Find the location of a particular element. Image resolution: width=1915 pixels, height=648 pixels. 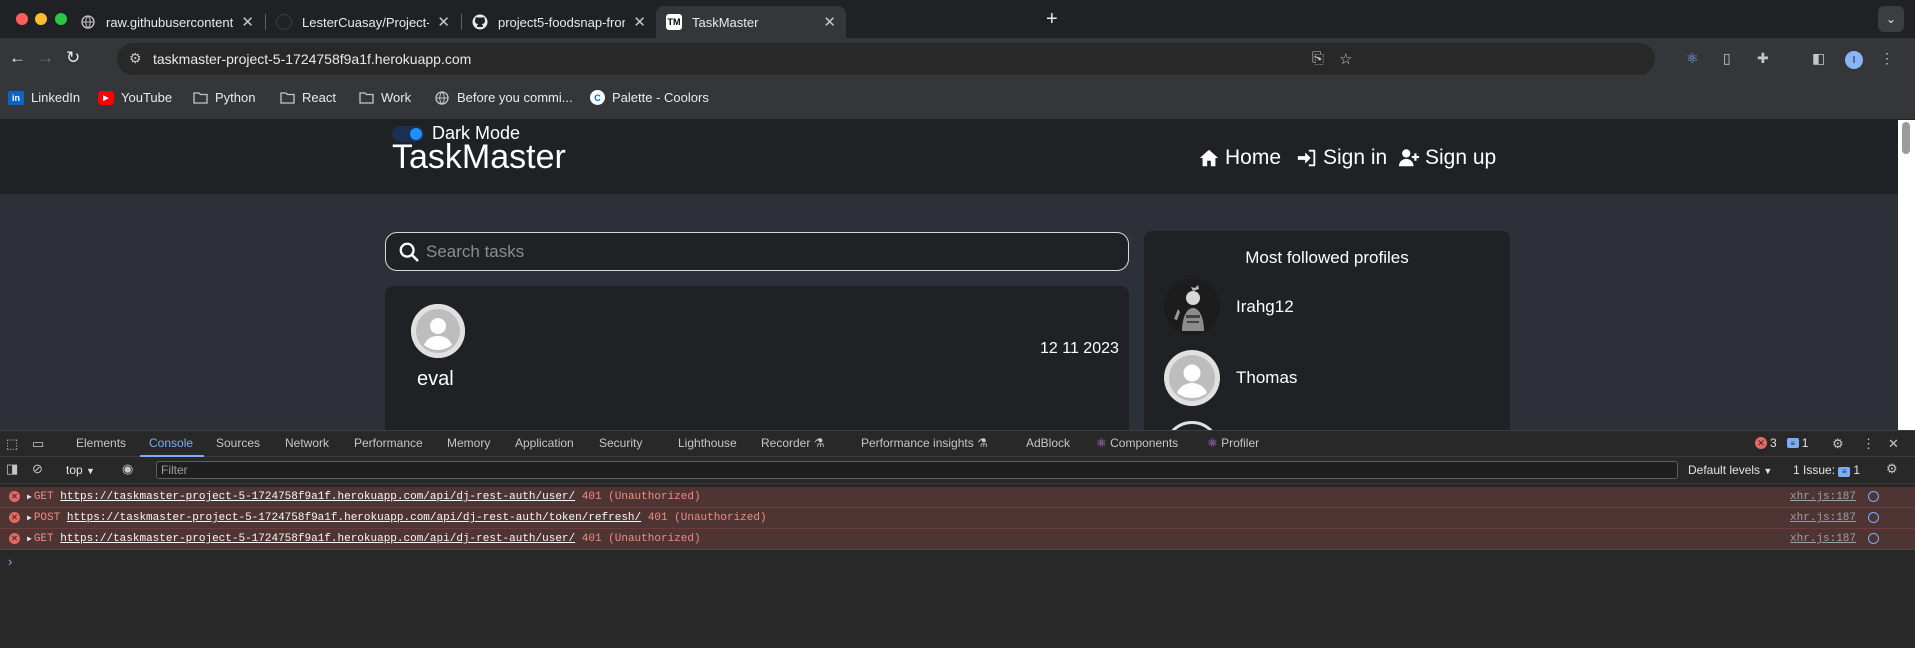

bookmark-star-icon: ☆ is located at coordinates (1345, 59).